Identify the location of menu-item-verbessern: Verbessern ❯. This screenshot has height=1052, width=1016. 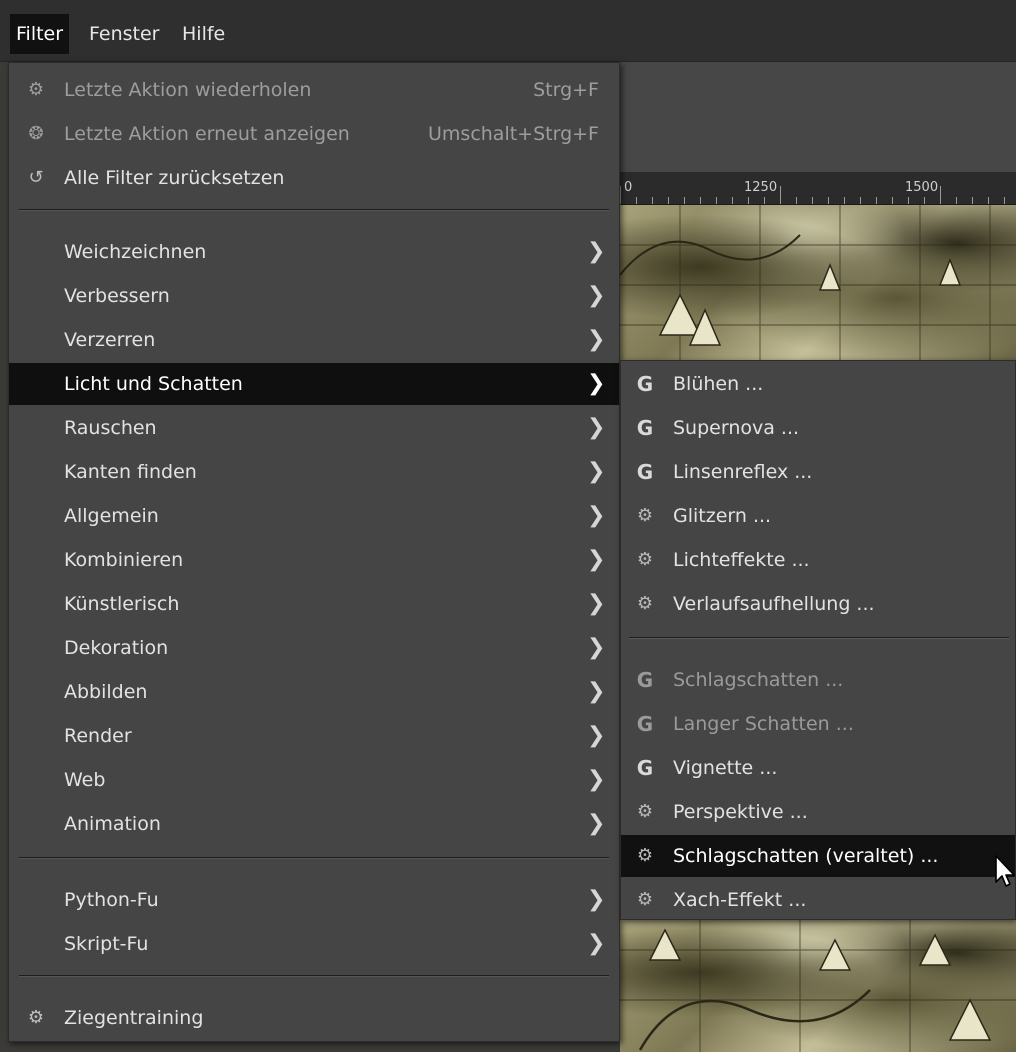
(314, 296).